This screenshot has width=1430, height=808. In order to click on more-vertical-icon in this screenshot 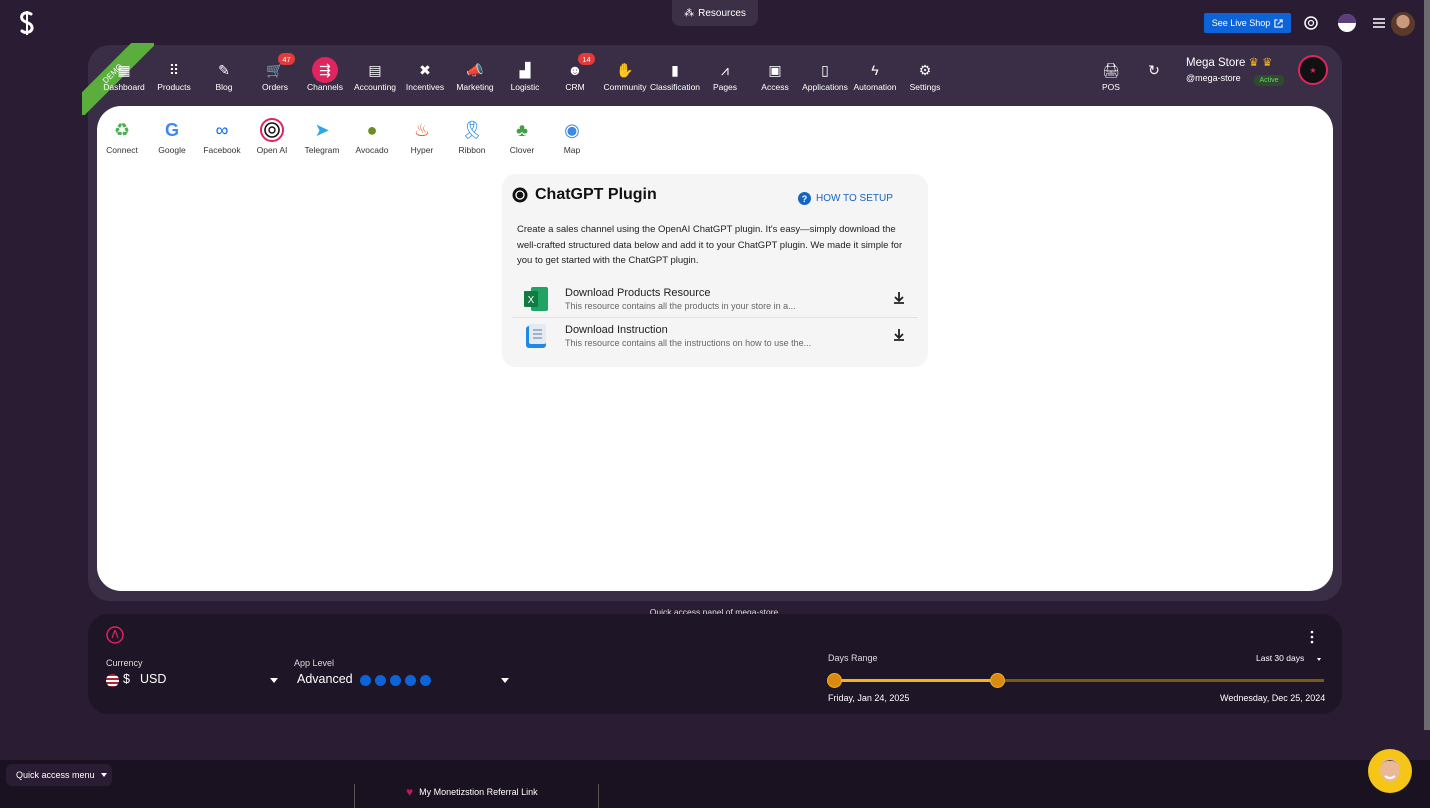, I will do `click(1312, 637)`.